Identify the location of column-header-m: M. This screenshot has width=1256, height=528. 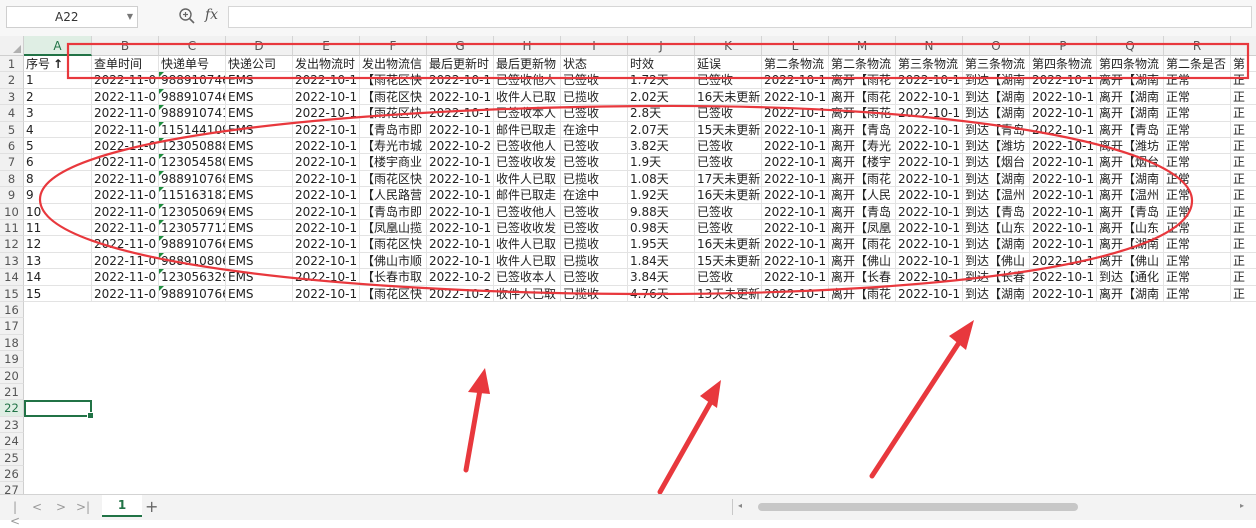
(862, 46).